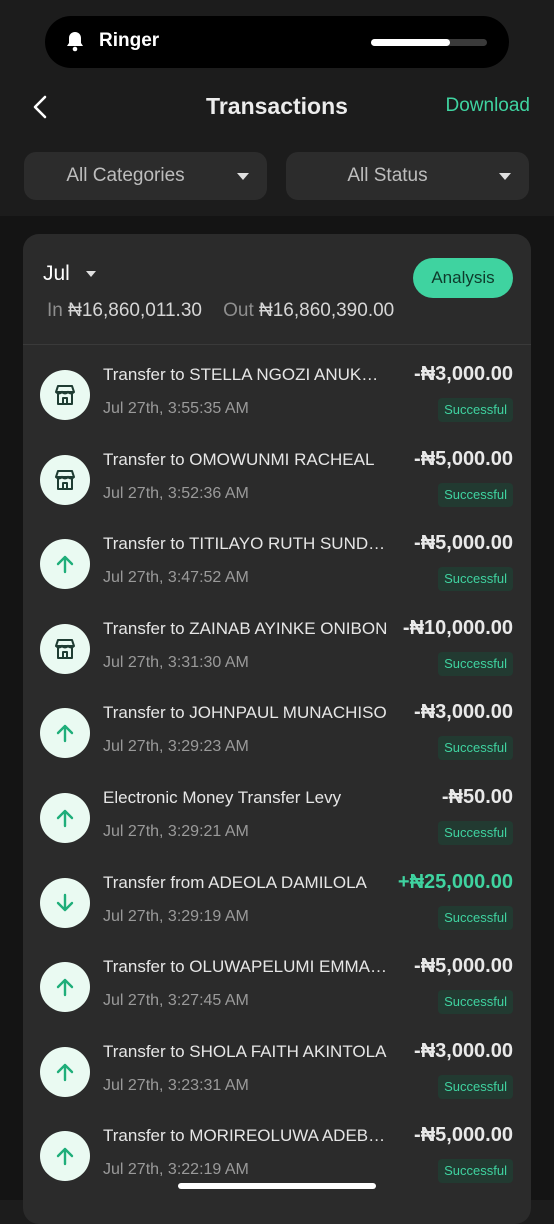  Describe the element at coordinates (457, 627) in the screenshot. I see `transaction-amount: -₦10,000.00` at that location.